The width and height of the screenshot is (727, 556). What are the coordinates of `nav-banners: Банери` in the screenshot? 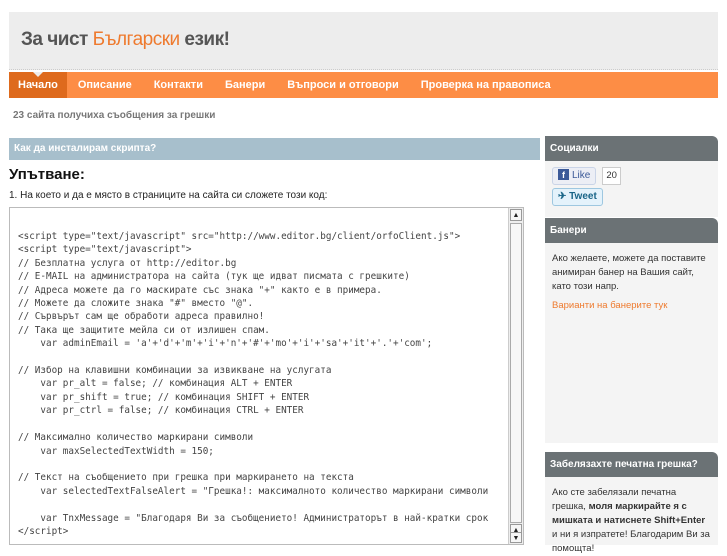 It's located at (245, 85).